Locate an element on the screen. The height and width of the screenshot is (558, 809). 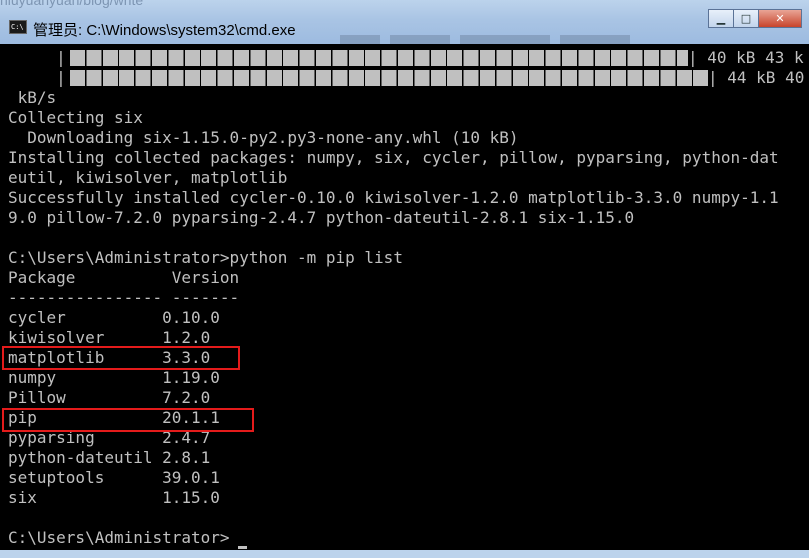
console-line: Collecting six is located at coordinates (75, 117).